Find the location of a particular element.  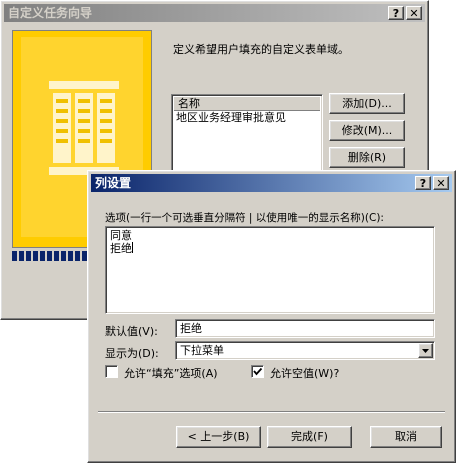

wizard-titlebar: 自定义任务向导 ? ✕ is located at coordinates (214, 13).